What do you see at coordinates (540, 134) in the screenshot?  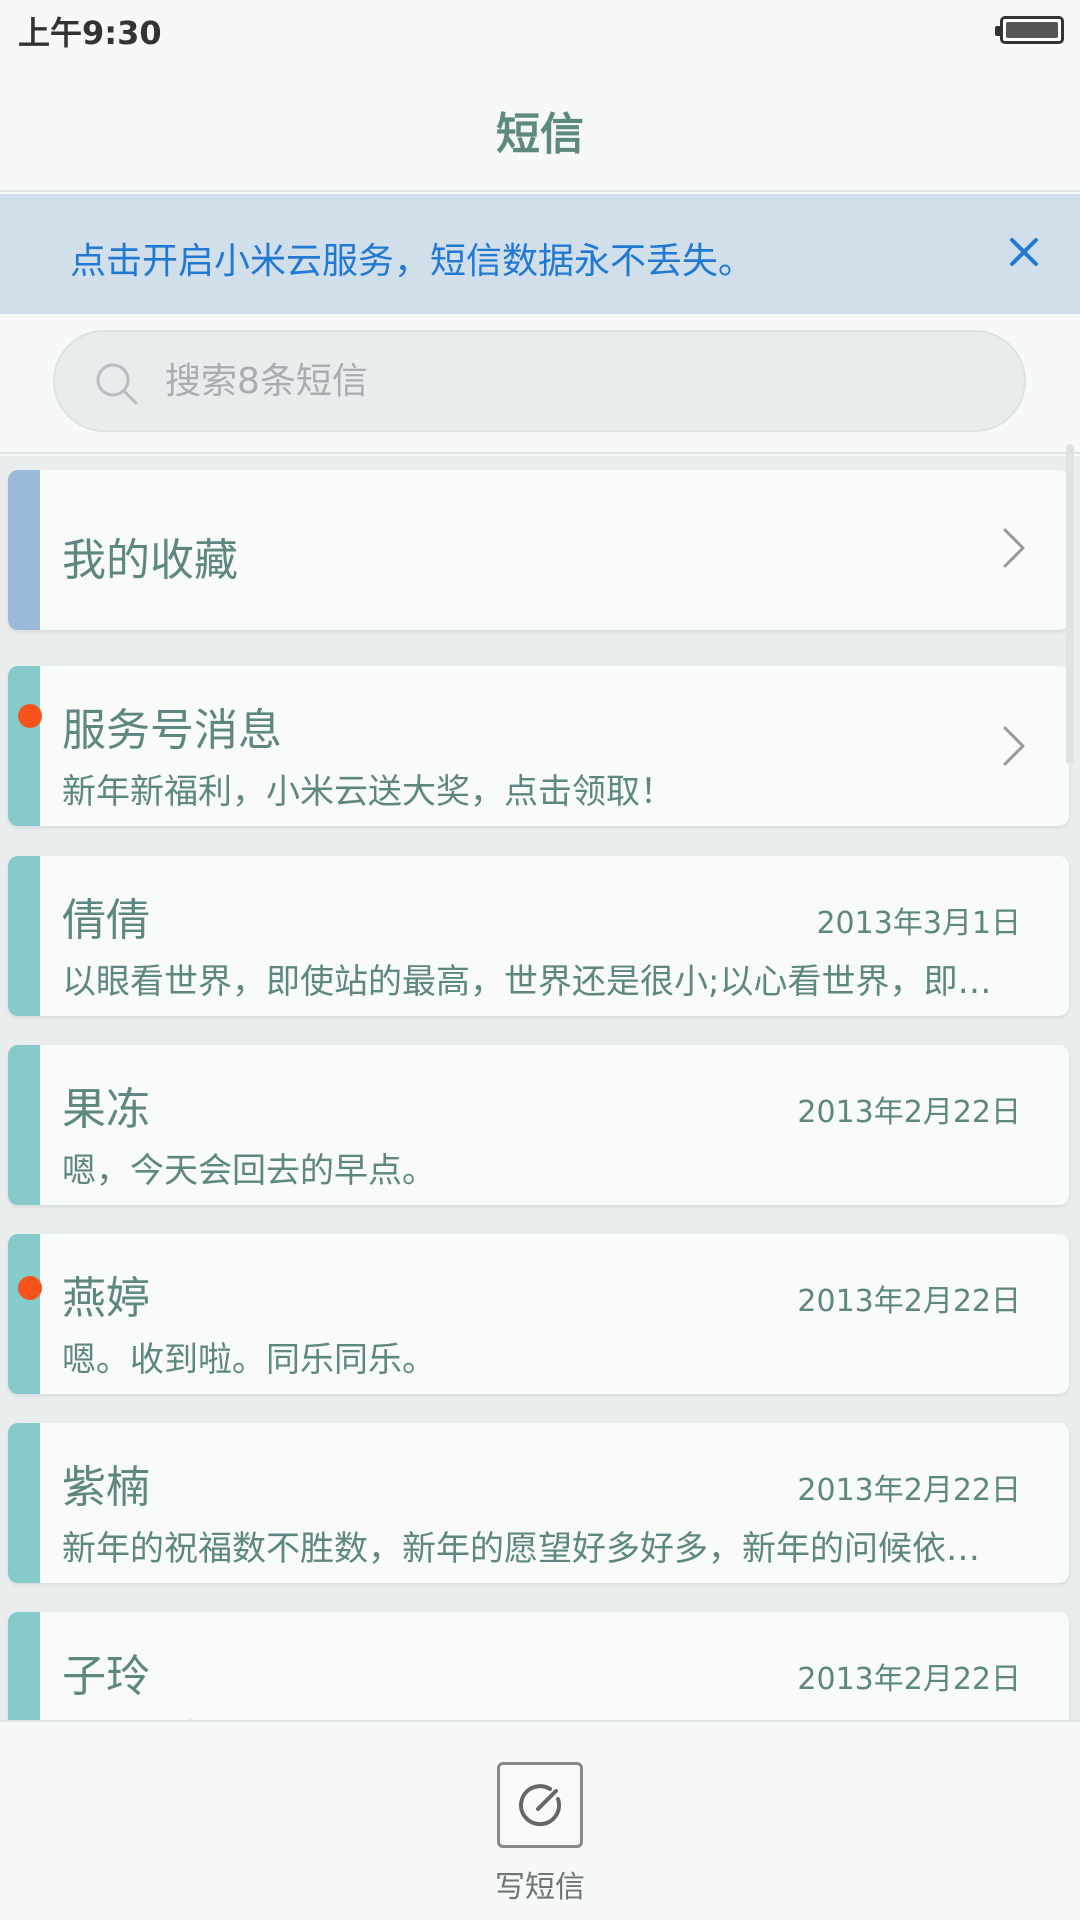 I see `page-title: 短信` at bounding box center [540, 134].